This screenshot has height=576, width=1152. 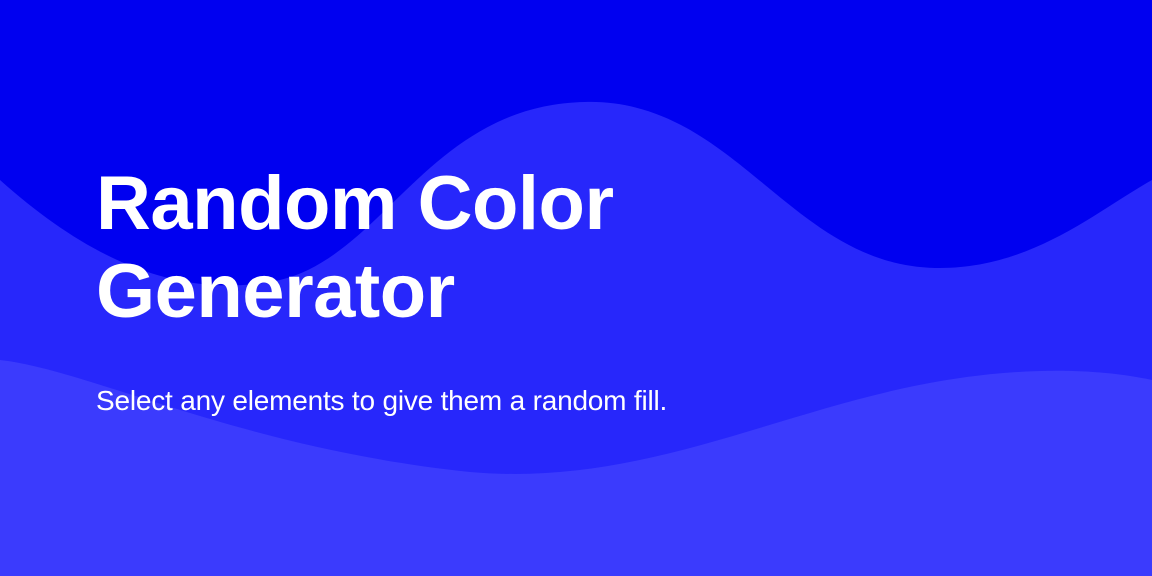 I want to click on title-line-1: Random Color, so click(x=355, y=203).